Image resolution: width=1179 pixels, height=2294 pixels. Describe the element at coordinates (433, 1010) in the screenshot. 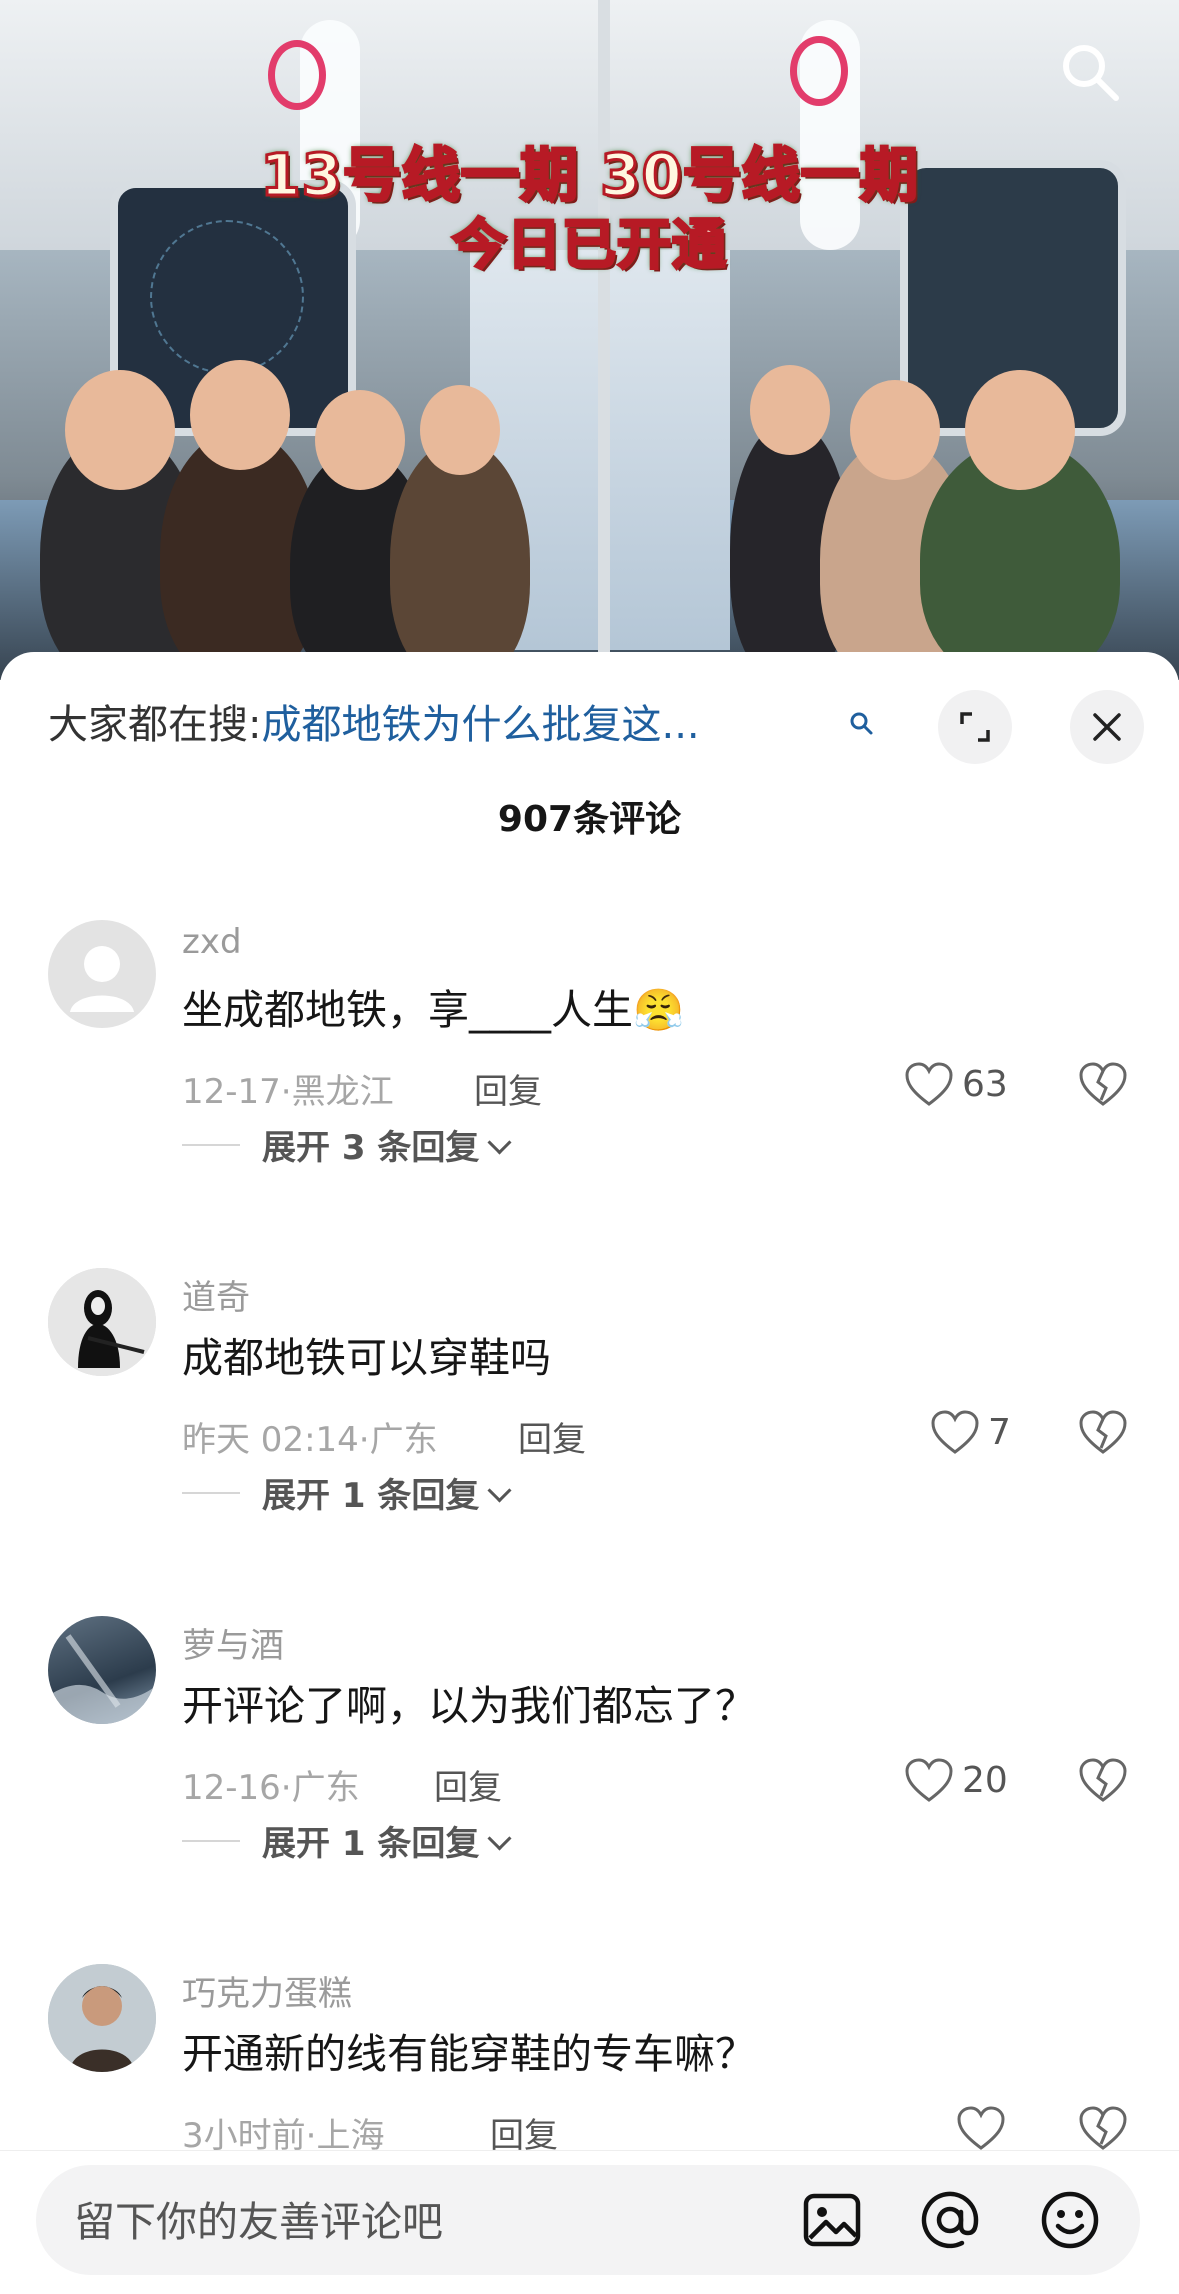

I see `comment-text: 坐成都地铁，享____人生😤` at that location.